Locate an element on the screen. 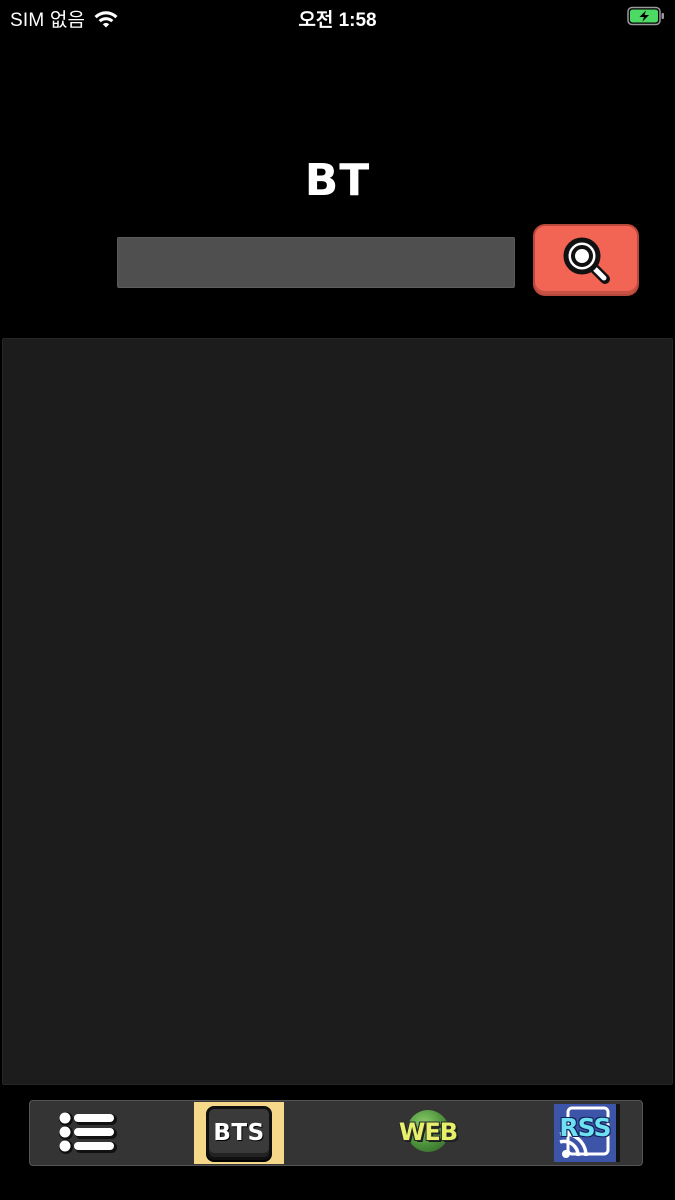 Image resolution: width=675 pixels, height=1200 pixels. tab-bar: BTS WEB RSS is located at coordinates (336, 1133).